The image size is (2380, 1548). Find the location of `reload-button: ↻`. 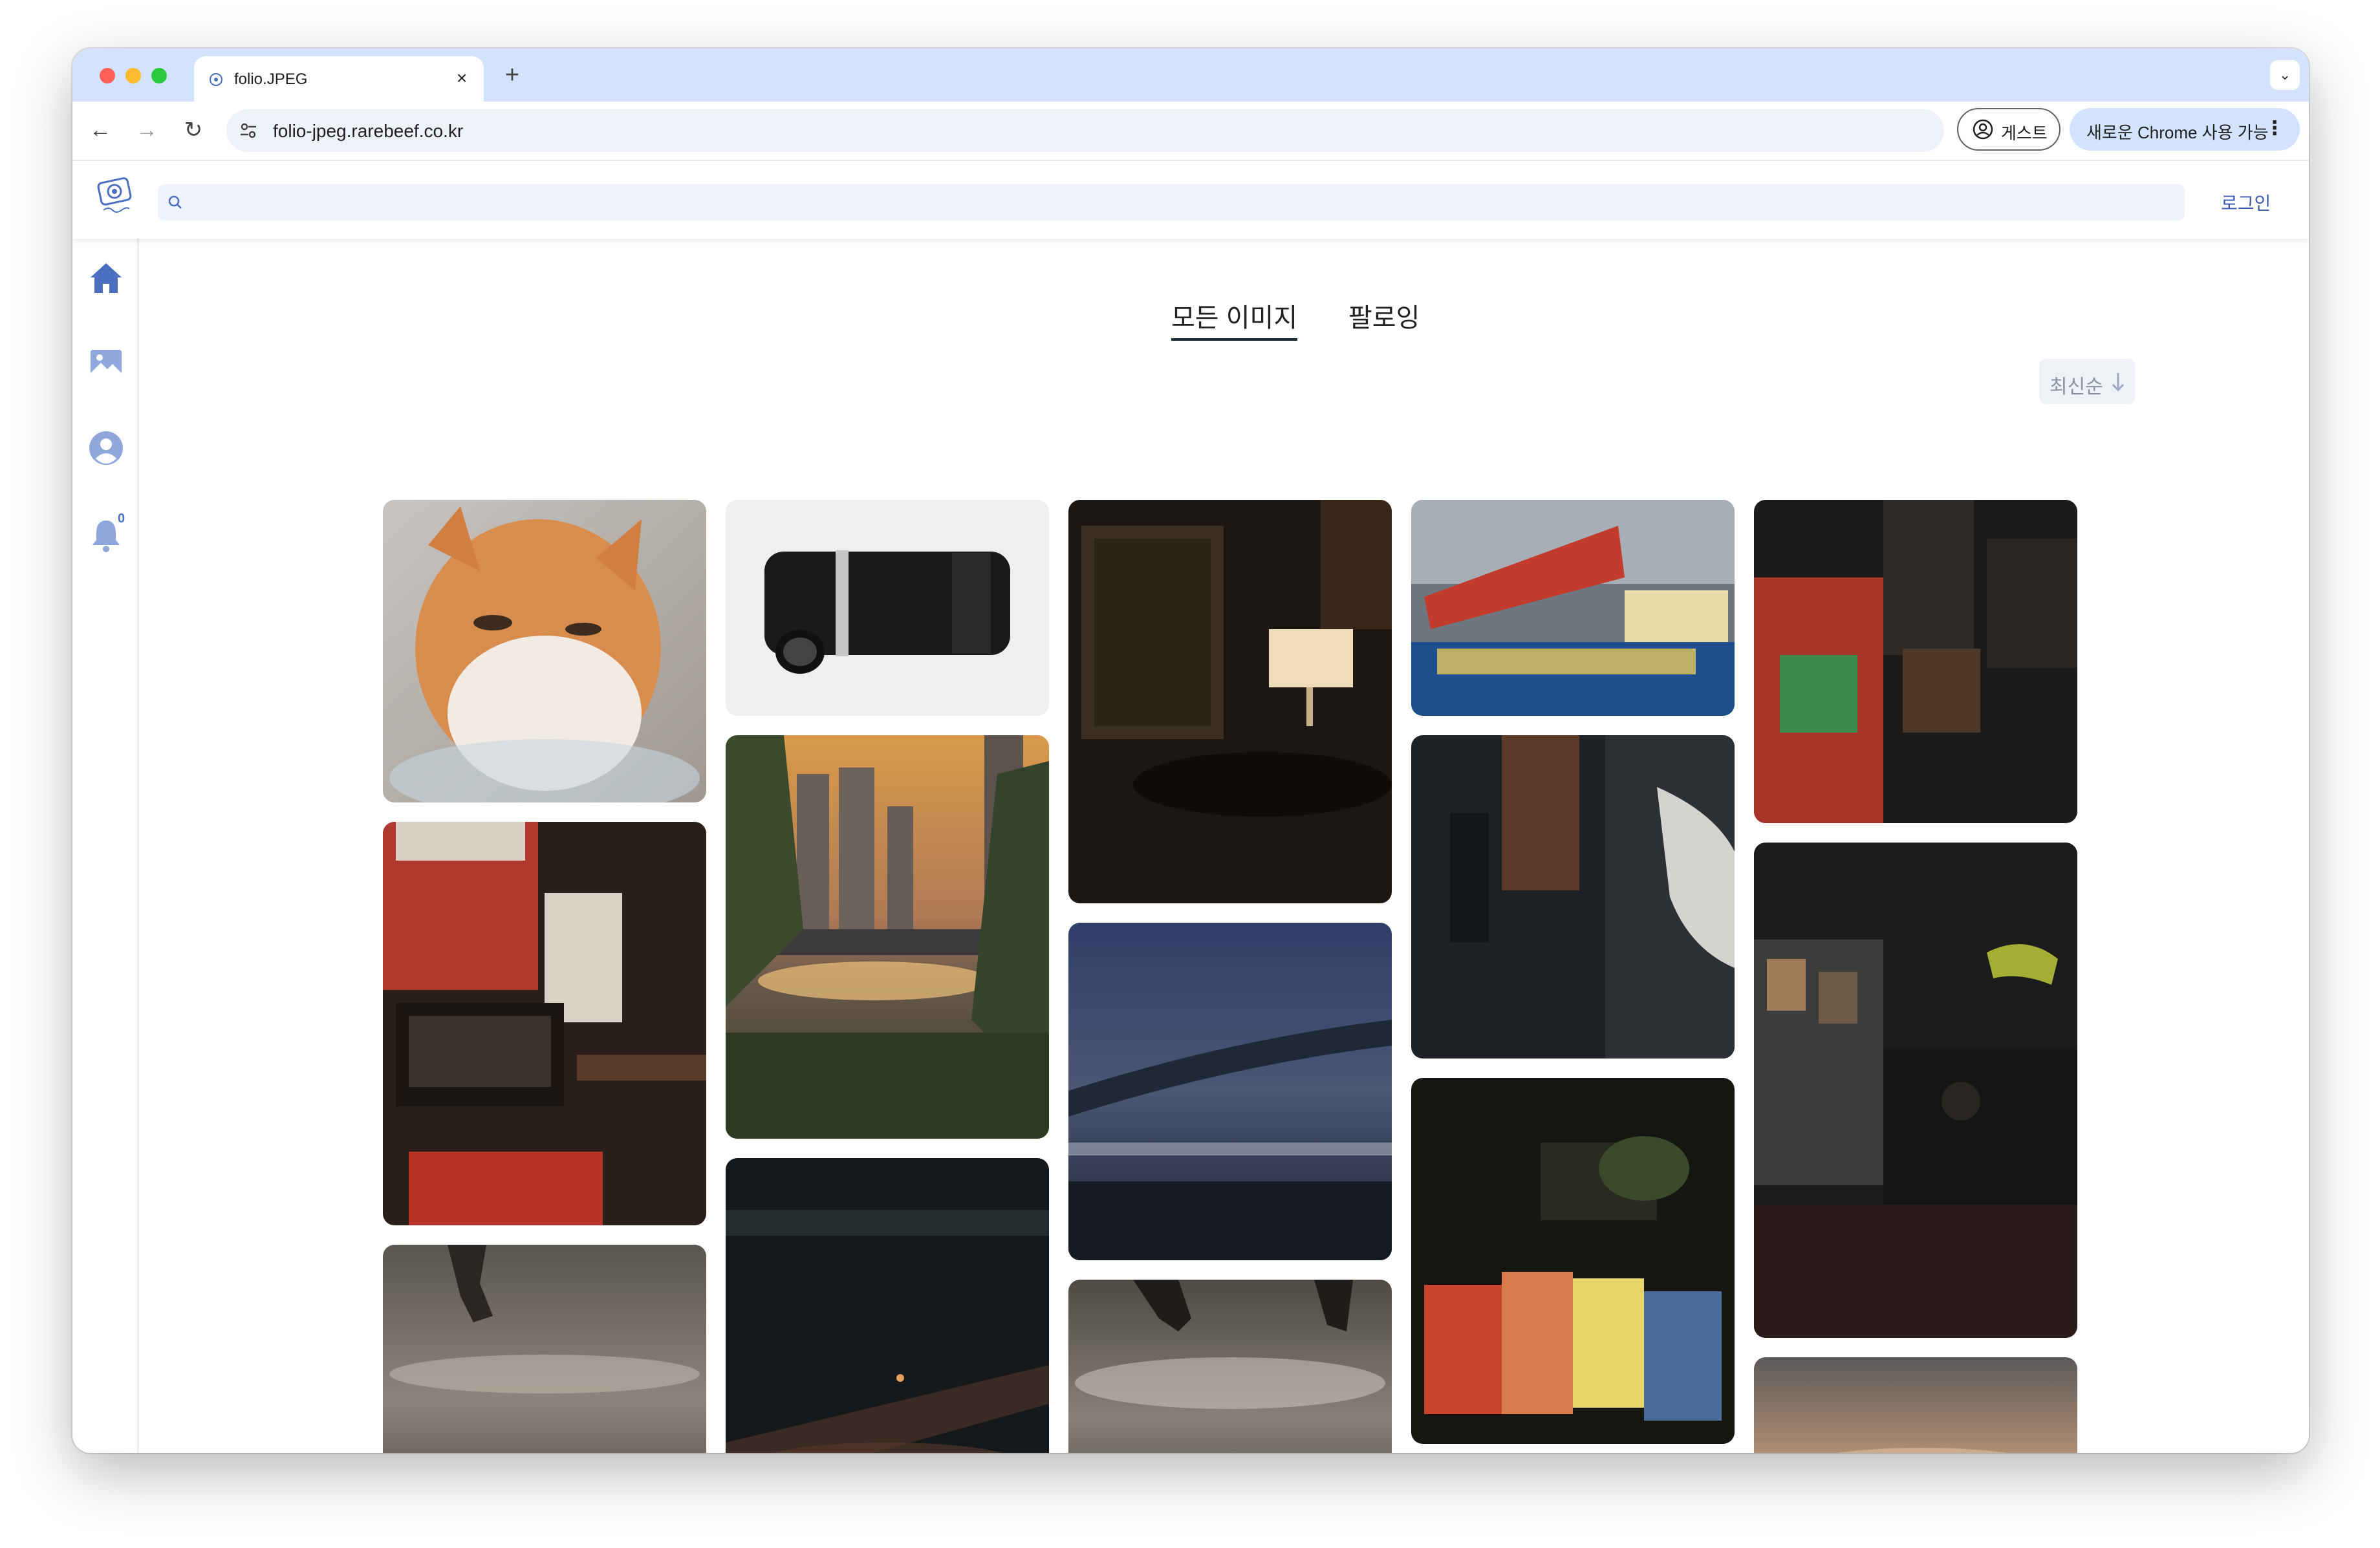

reload-button: ↻ is located at coordinates (193, 130).